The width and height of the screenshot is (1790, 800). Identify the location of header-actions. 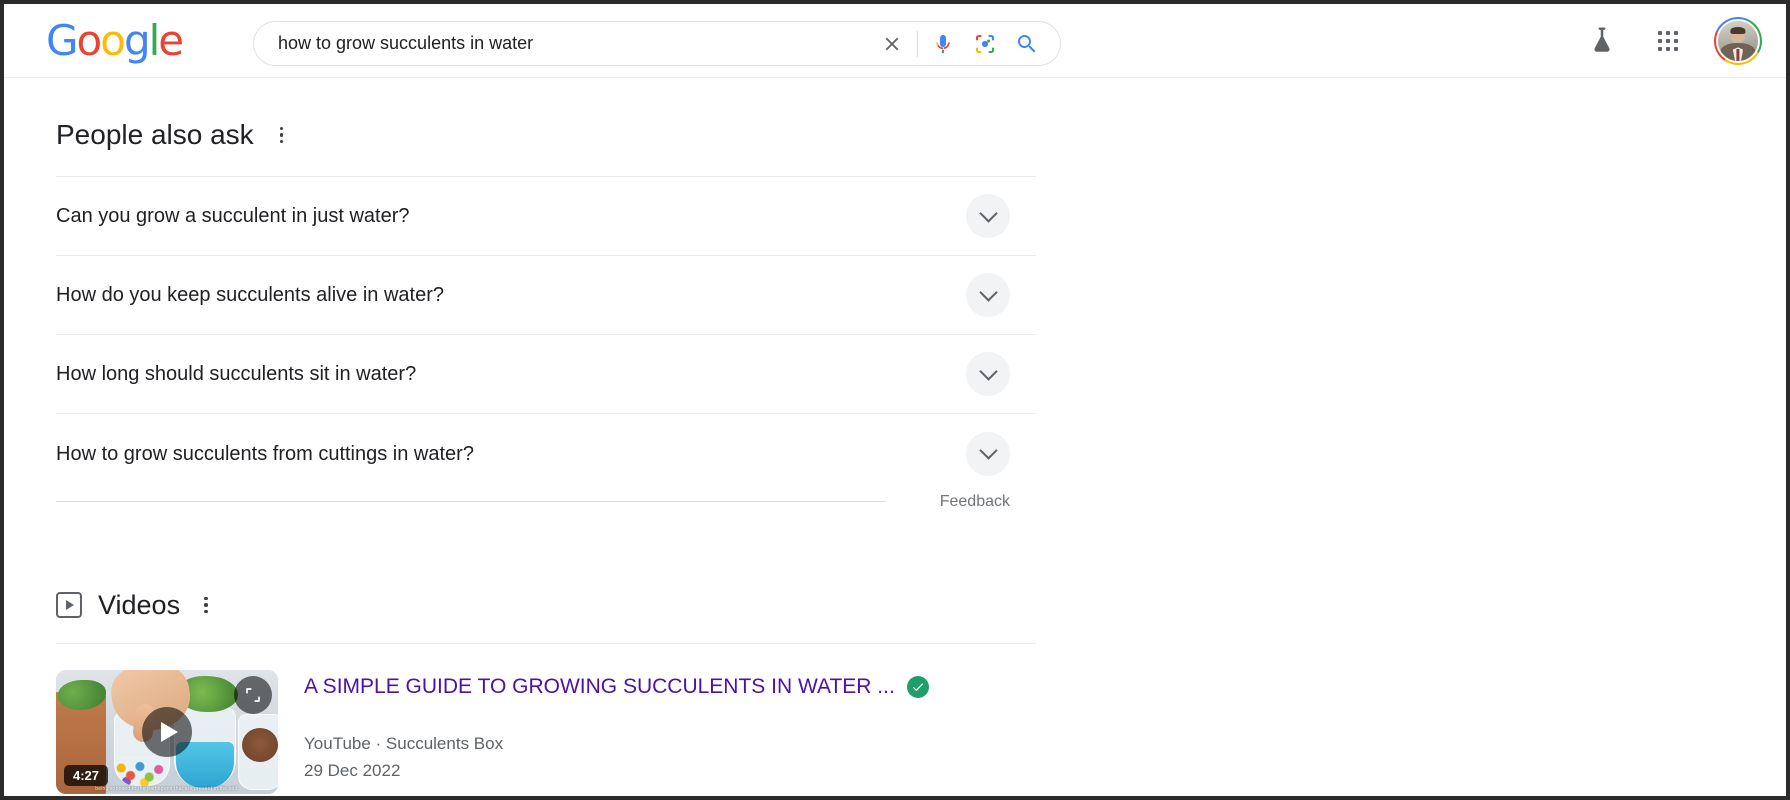
(1672, 41).